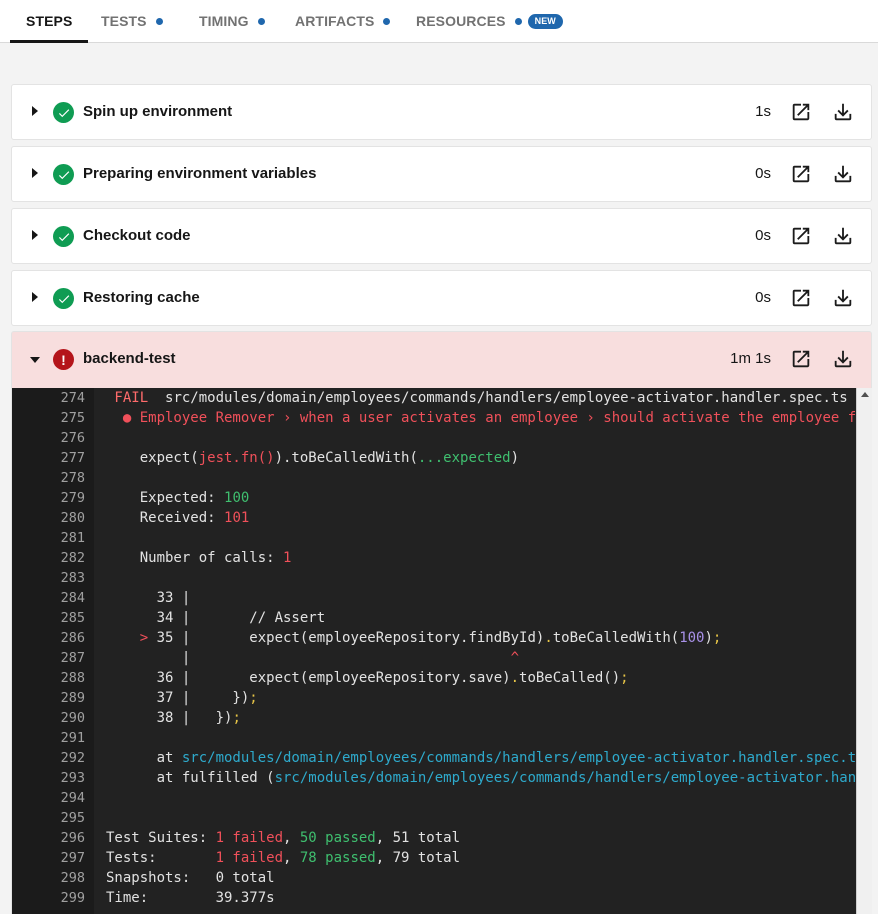  Describe the element at coordinates (199, 558) in the screenshot. I see `log-text: Number of calls: 1` at that location.